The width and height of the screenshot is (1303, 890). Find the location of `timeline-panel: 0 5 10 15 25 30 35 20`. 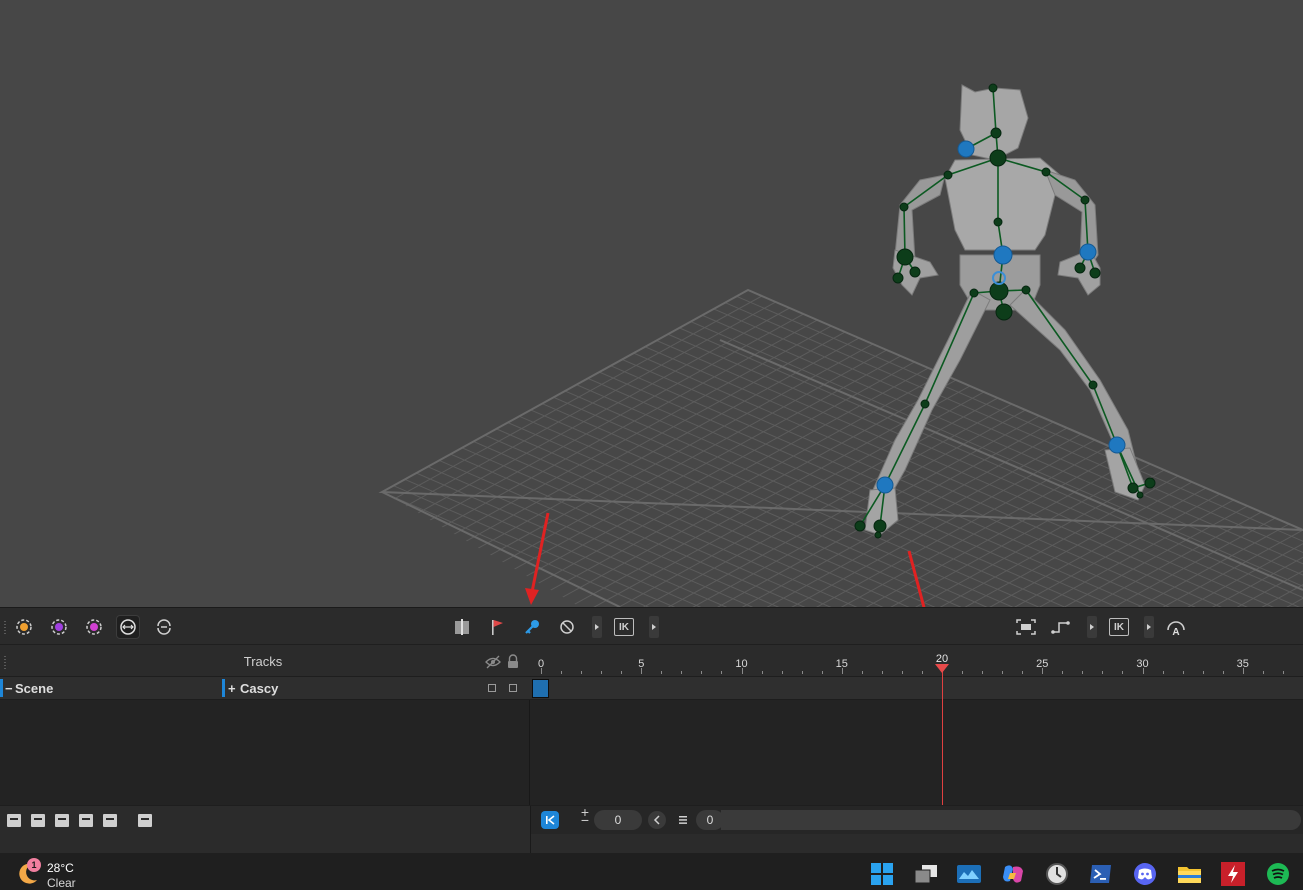

timeline-panel: 0 5 10 15 25 30 35 20 is located at coordinates (916, 725).